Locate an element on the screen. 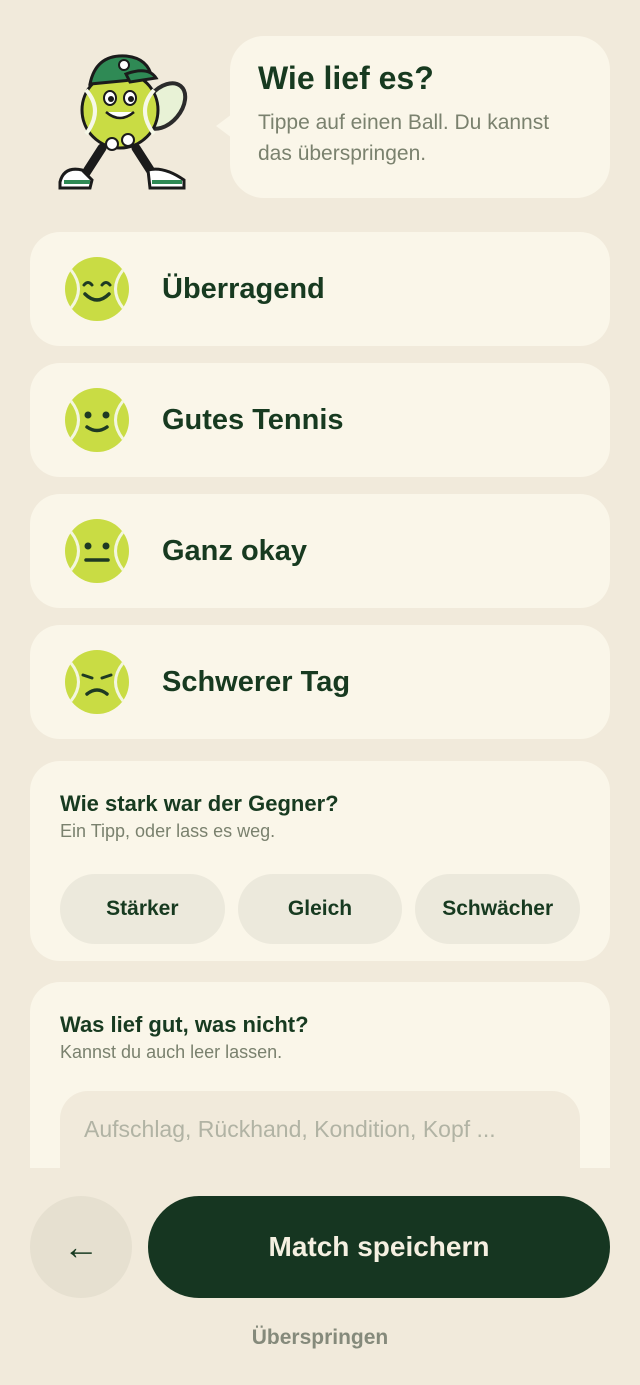 The image size is (640, 1385). back-button: ← is located at coordinates (81, 1247).